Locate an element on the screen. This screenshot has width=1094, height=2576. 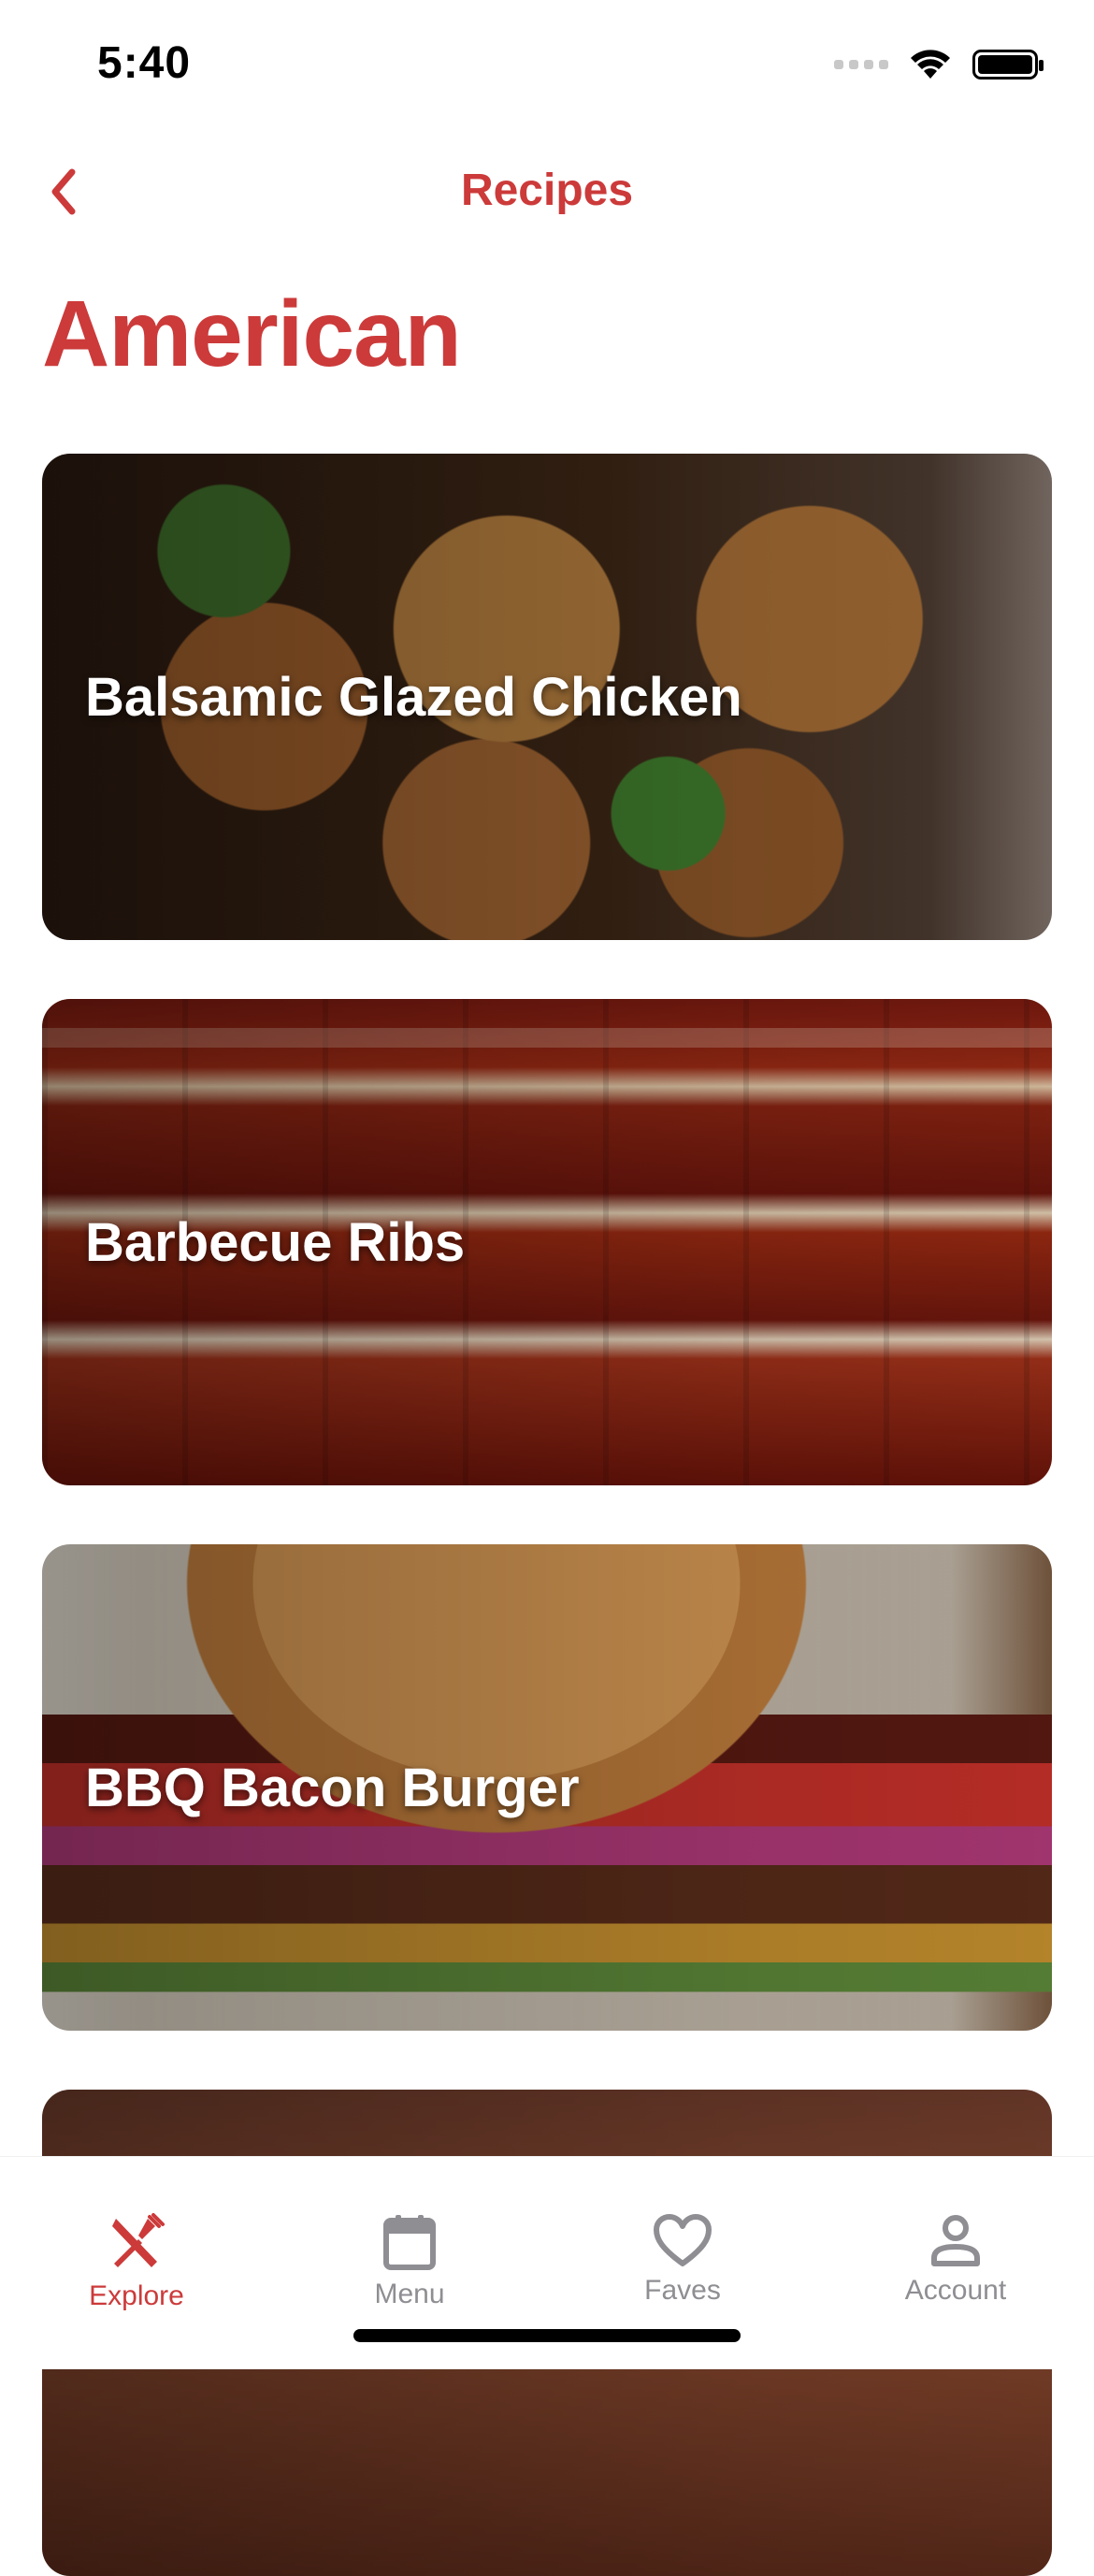
status-indicators is located at coordinates (939, 64).